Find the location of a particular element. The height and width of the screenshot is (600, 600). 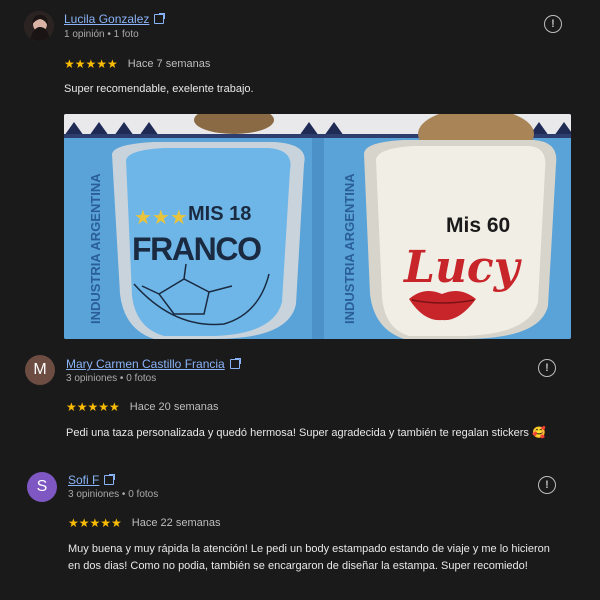

avatar: M is located at coordinates (40, 370).